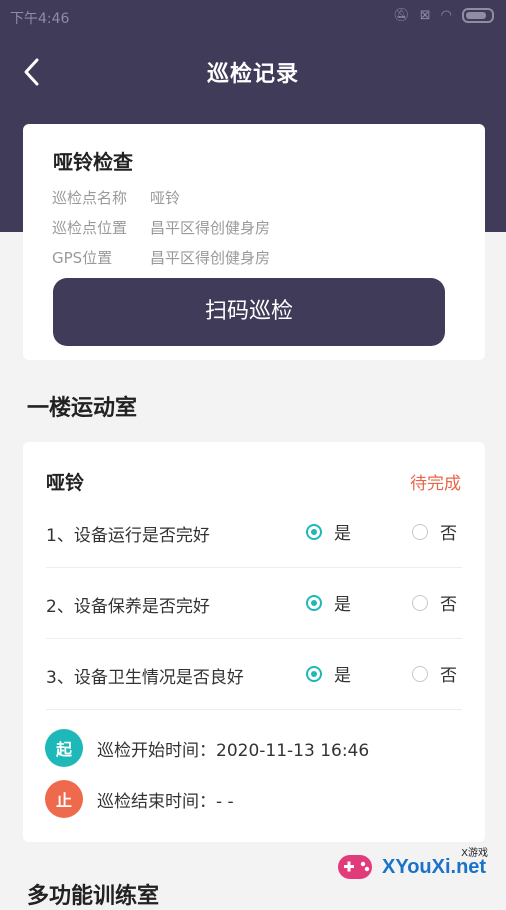  I want to click on sim-icon: ⊠, so click(425, 15).